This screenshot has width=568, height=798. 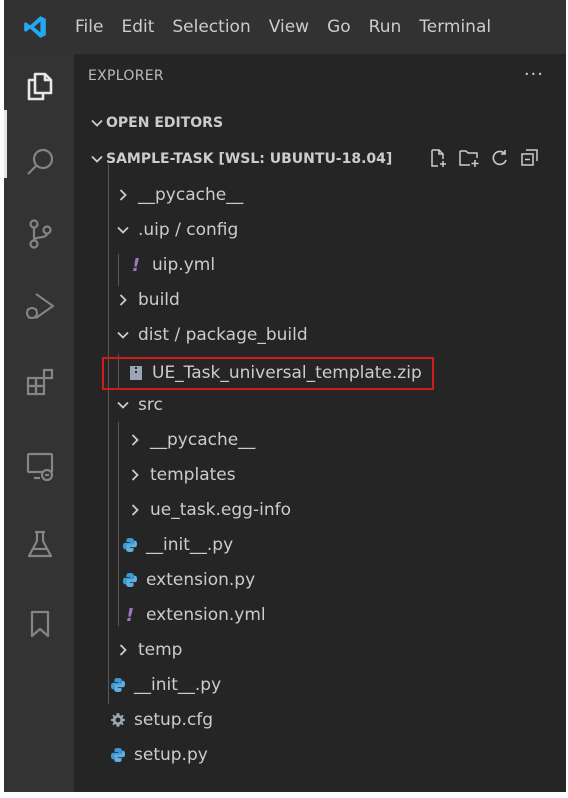 What do you see at coordinates (40, 624) in the screenshot?
I see `bookmark-icon` at bounding box center [40, 624].